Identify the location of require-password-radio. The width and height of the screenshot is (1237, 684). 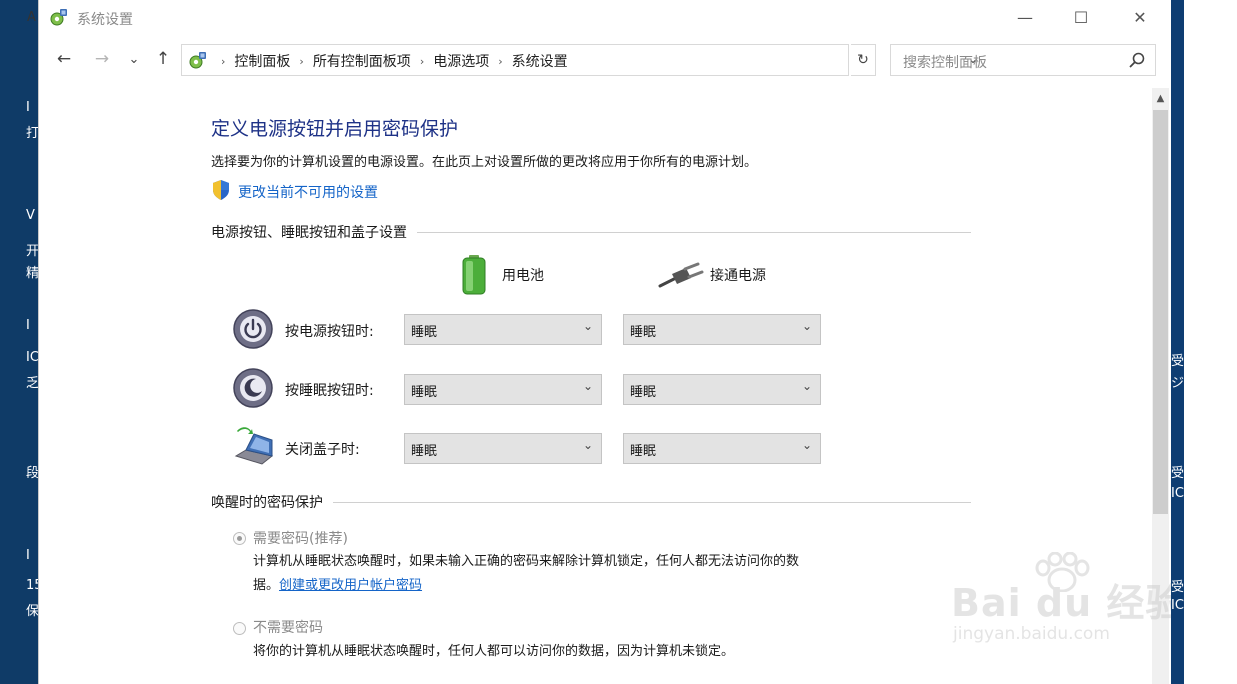
(239, 538).